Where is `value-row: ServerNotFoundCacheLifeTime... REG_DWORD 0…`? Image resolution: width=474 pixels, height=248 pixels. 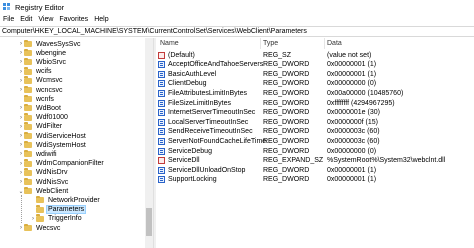
value-row: ServerNotFoundCacheLifeTime... REG_DWORD 0… is located at coordinates (315, 141).